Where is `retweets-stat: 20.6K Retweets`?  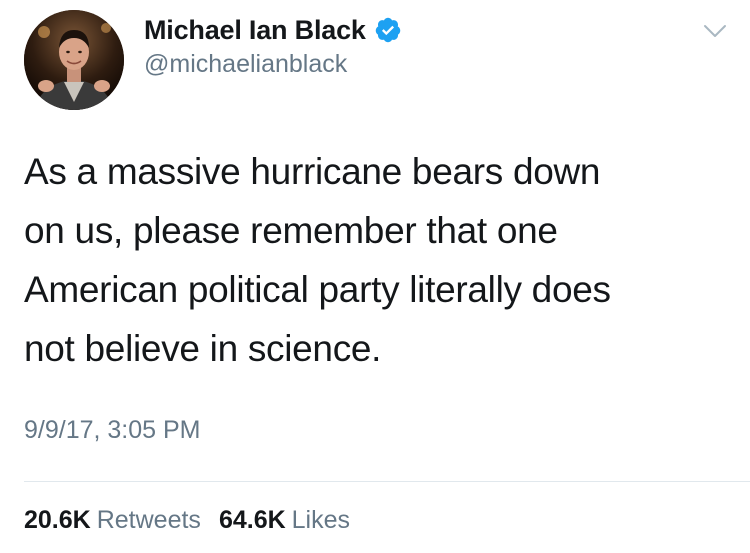 retweets-stat: 20.6K Retweets is located at coordinates (112, 520).